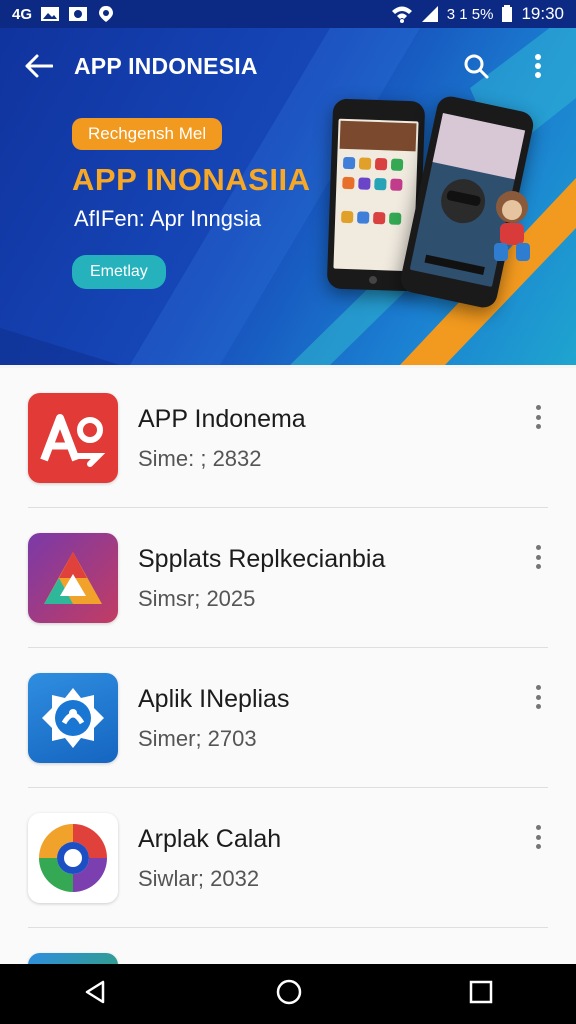  Describe the element at coordinates (199, 878) in the screenshot. I see `app-meta: Siwlar; 2032` at that location.